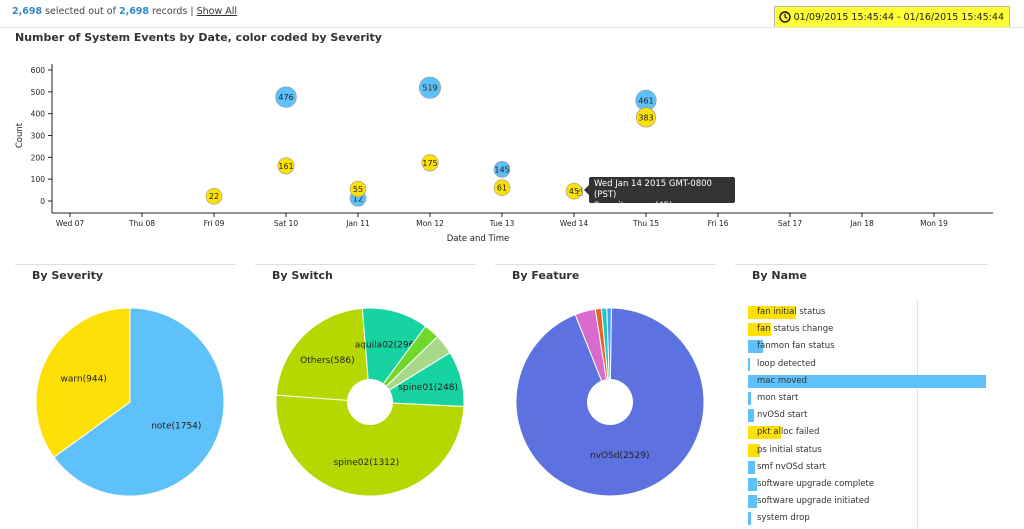  Describe the element at coordinates (286, 223) in the screenshot. I see `x-tick-label: Sat 10` at that location.